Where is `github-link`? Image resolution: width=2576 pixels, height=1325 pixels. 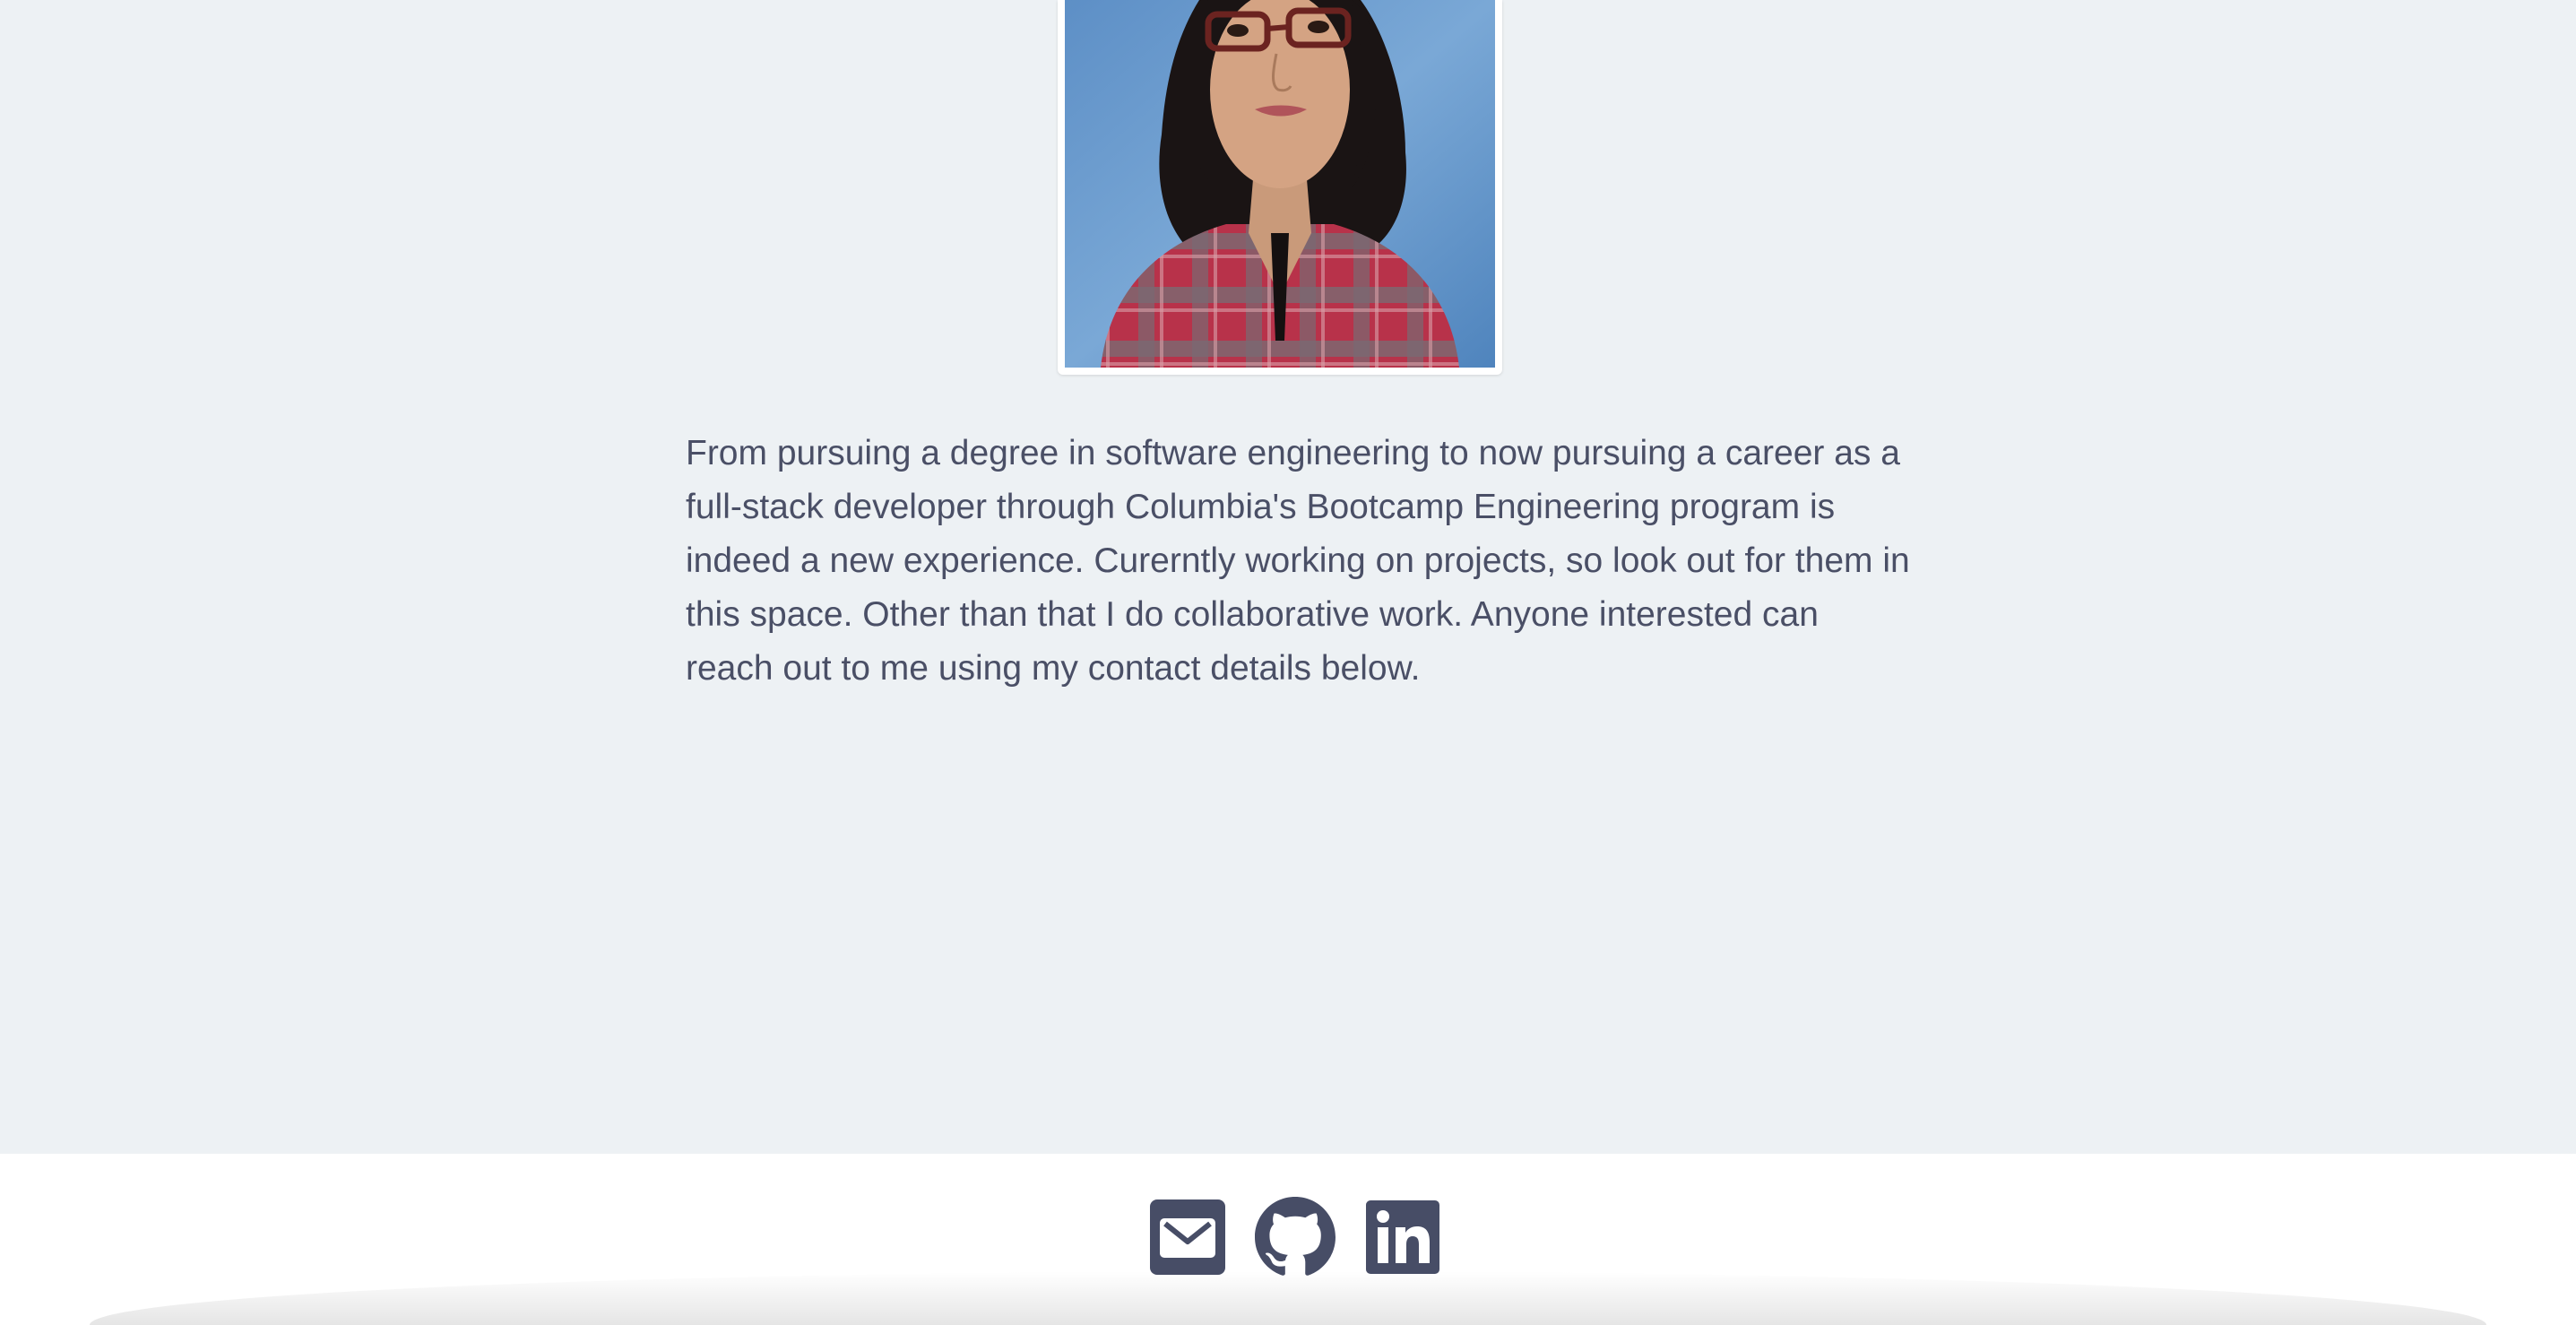 github-link is located at coordinates (1295, 1237).